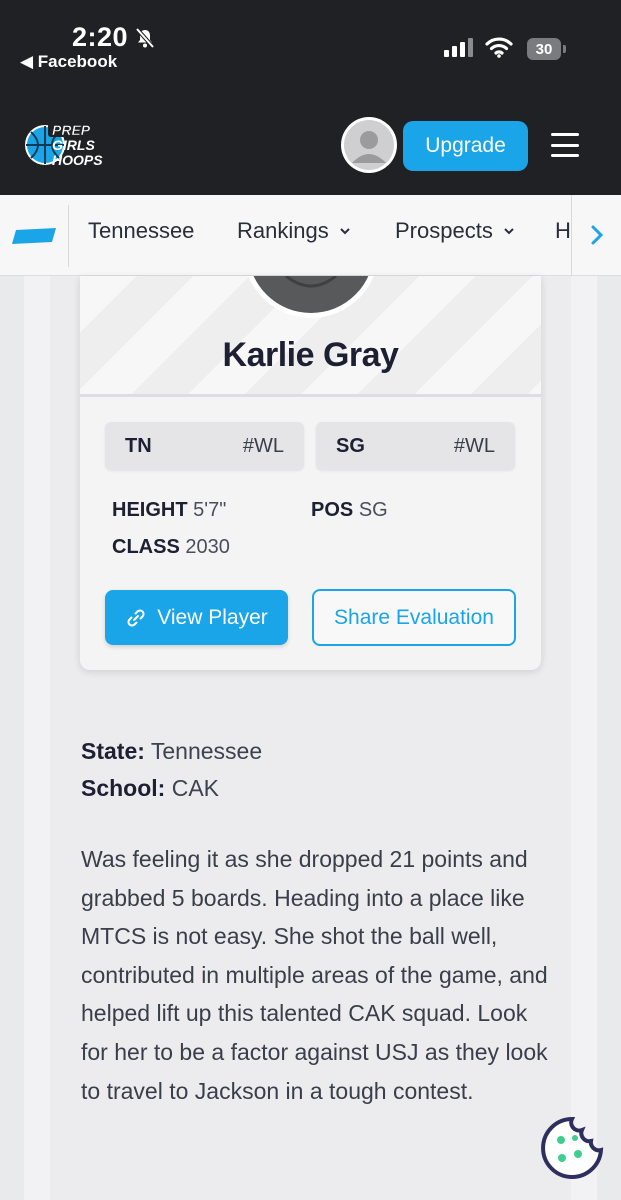  I want to click on nav-item-rankings: Rankings, so click(294, 231).